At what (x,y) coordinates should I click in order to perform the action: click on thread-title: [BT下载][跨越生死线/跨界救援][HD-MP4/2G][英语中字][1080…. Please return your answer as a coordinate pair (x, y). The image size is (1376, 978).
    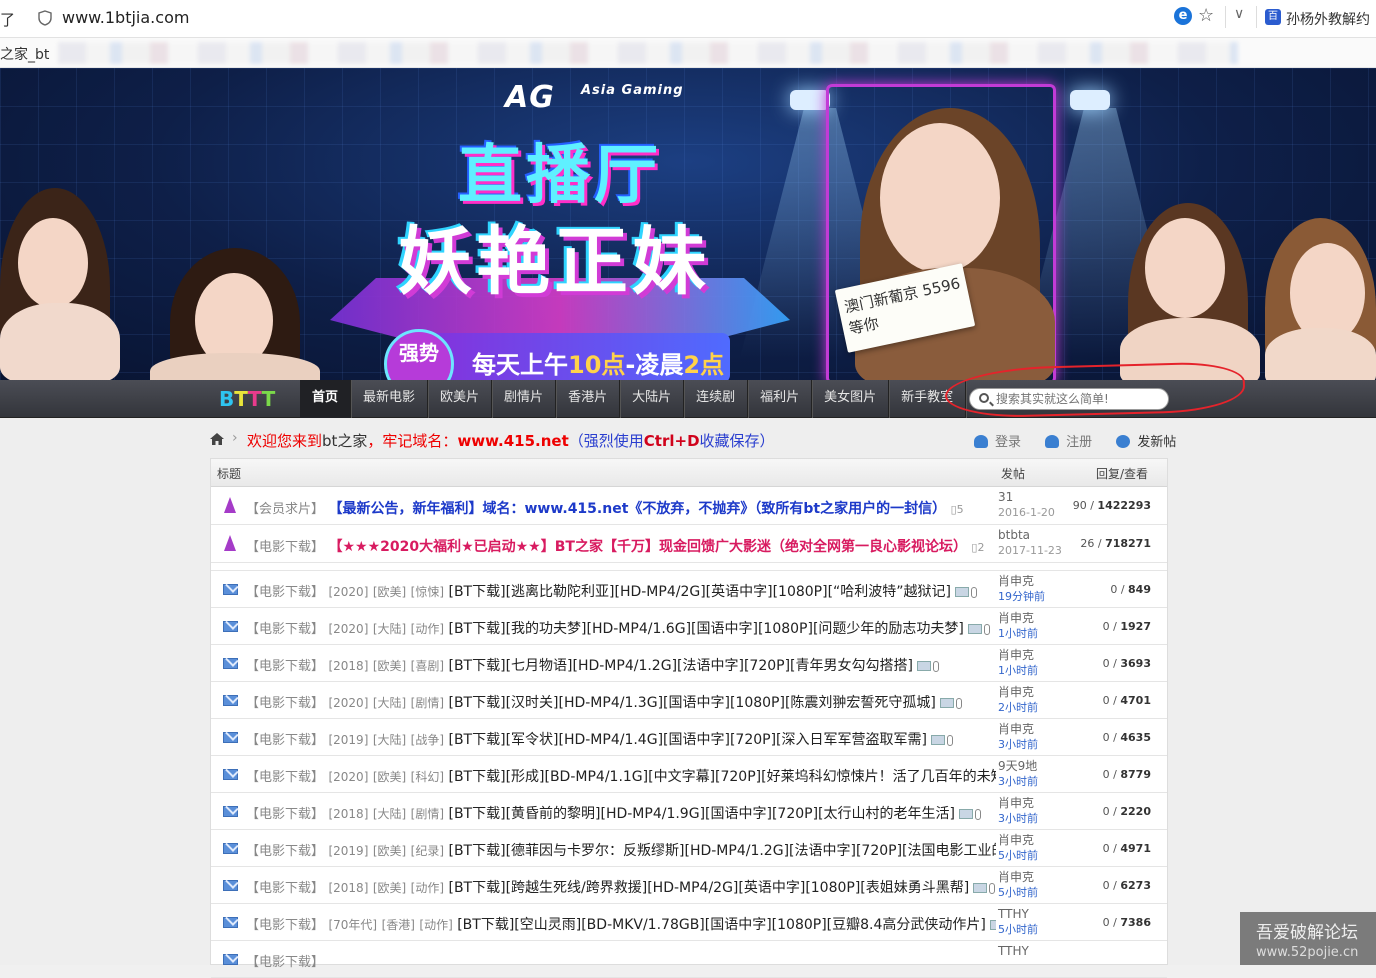
    Looking at the image, I should click on (708, 888).